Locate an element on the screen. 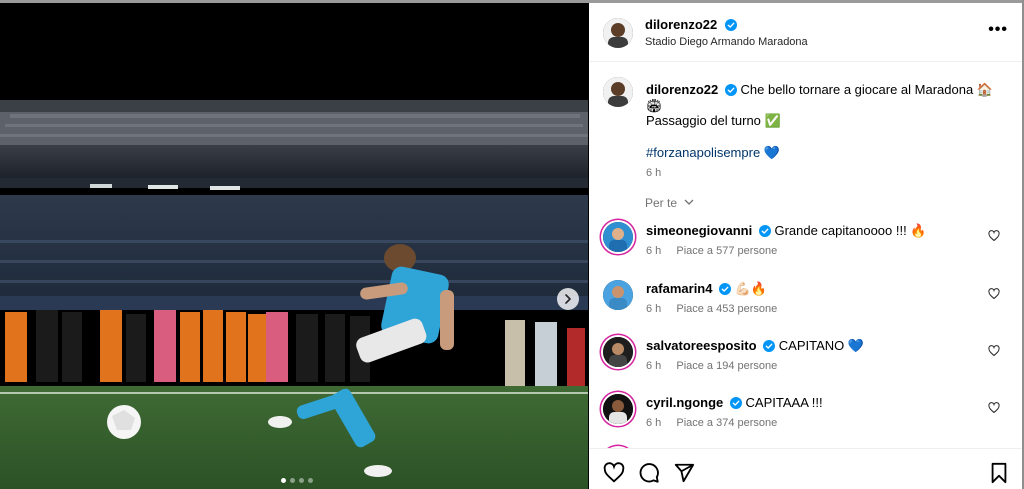 The height and width of the screenshot is (489, 1024). commenter-username: rafamarin4 is located at coordinates (679, 288).